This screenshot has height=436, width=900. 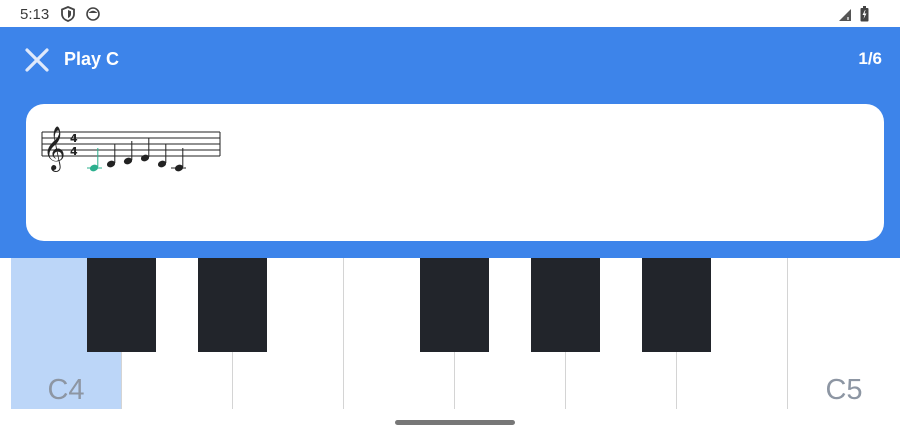 I want to click on close-icon, so click(x=37, y=60).